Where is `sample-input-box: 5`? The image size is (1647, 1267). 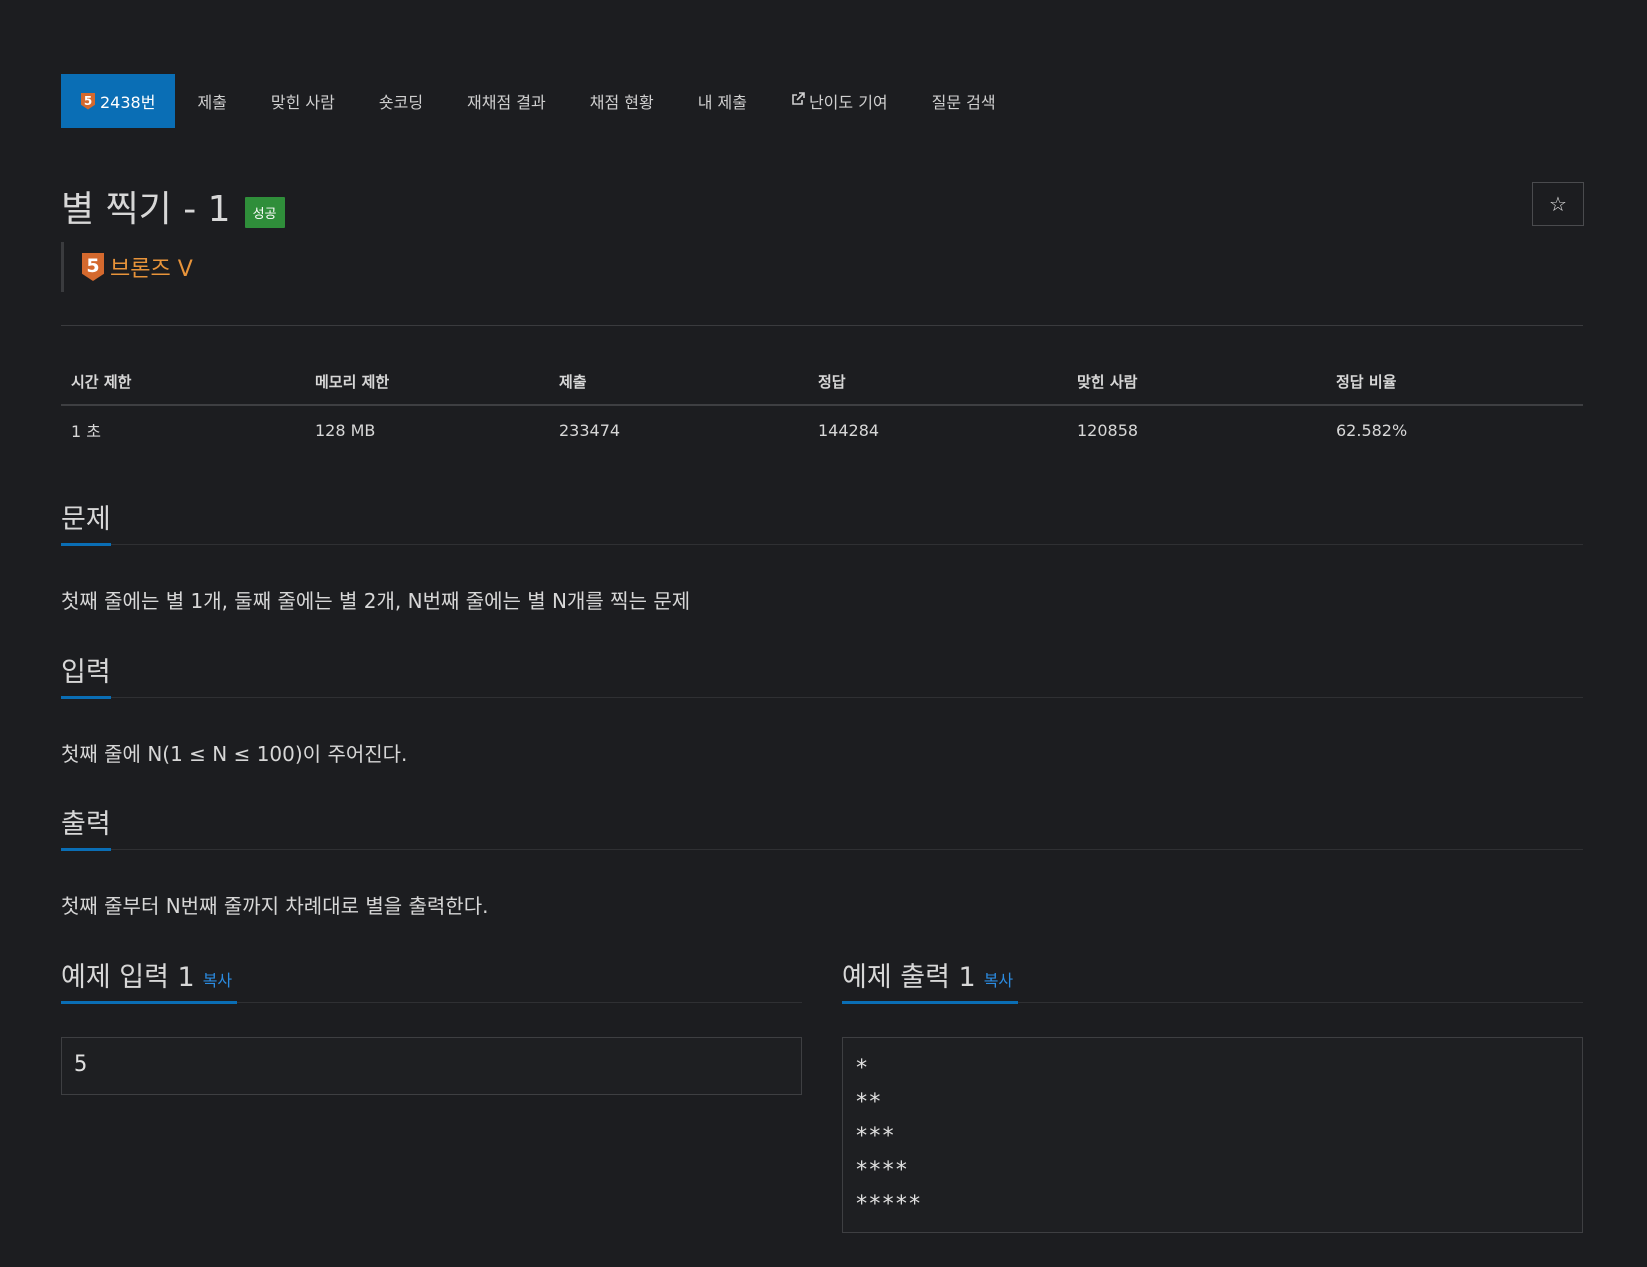 sample-input-box: 5 is located at coordinates (431, 1066).